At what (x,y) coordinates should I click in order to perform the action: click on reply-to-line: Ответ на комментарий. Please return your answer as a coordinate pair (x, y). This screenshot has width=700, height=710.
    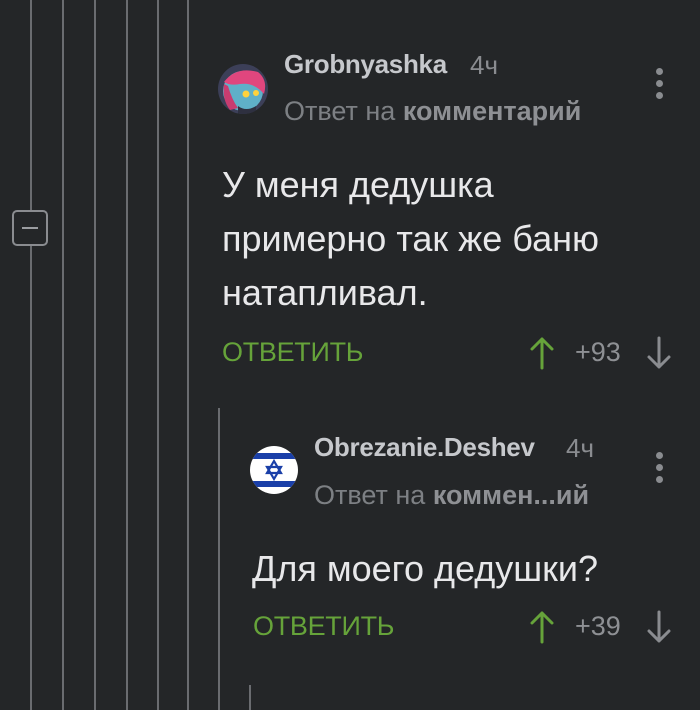
    Looking at the image, I should click on (432, 111).